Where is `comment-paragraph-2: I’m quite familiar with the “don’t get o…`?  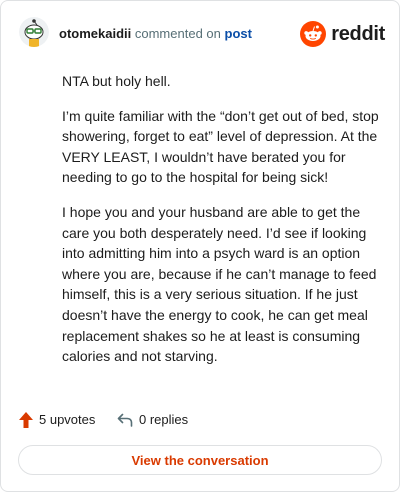 comment-paragraph-2: I’m quite familiar with the “don’t get o… is located at coordinates (220, 146).